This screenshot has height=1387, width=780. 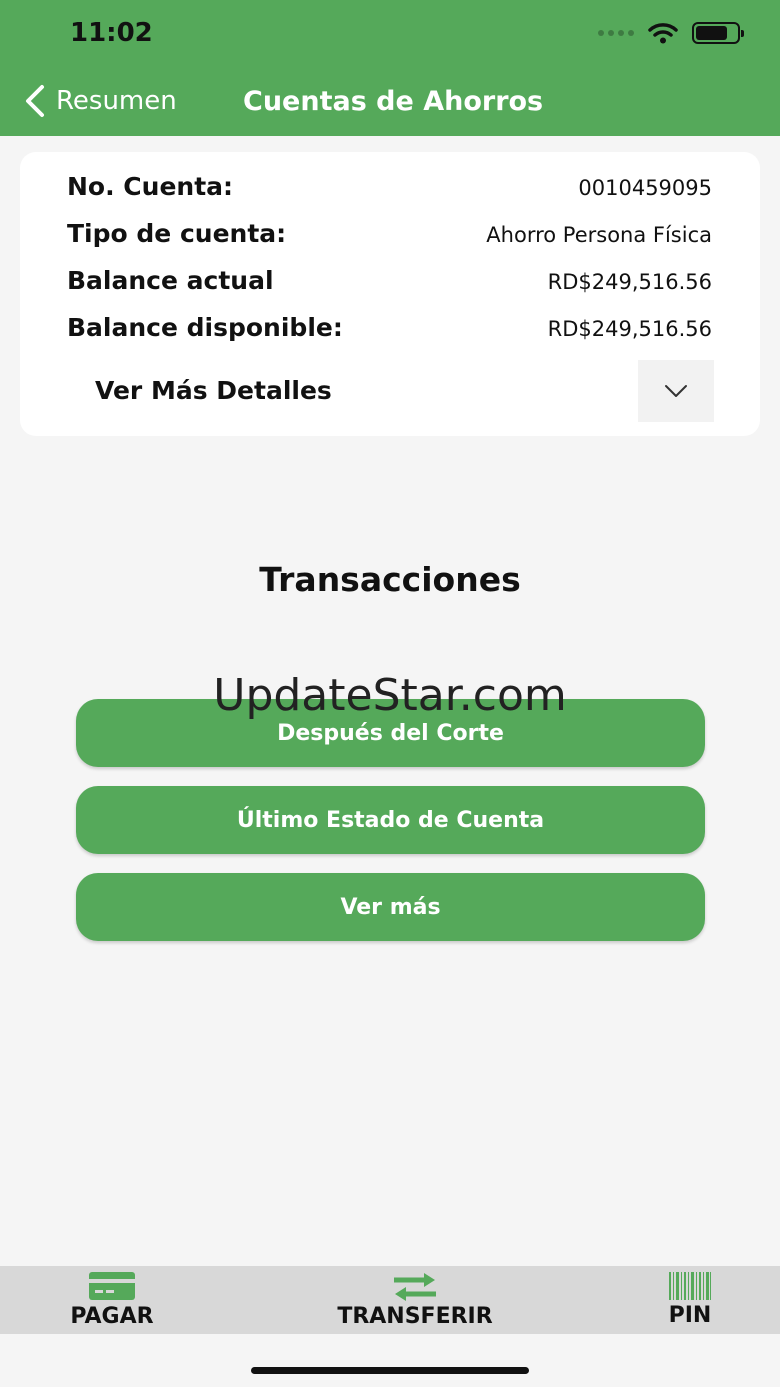 I want to click on more-details-label: Ver Más Detalles, so click(x=213, y=390).